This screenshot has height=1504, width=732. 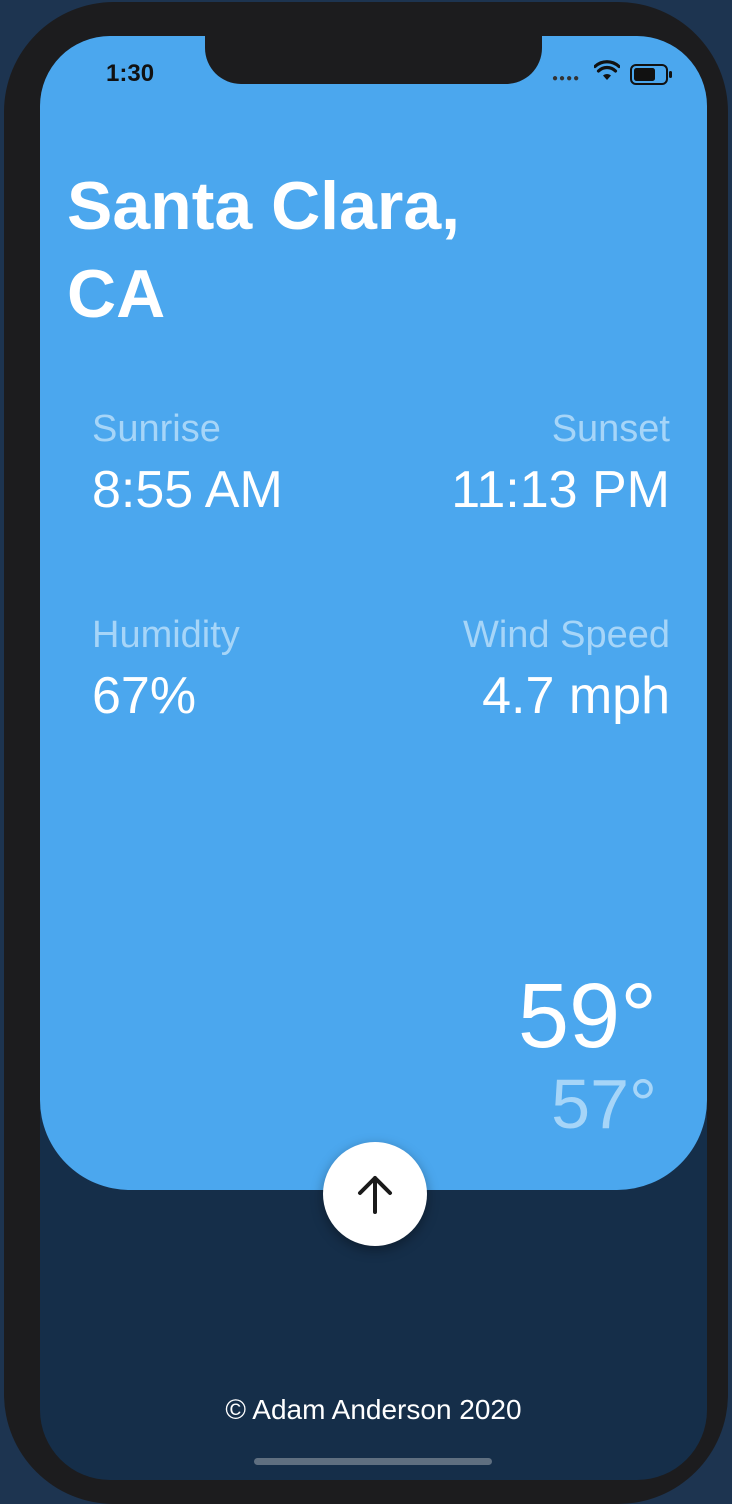 What do you see at coordinates (130, 73) in the screenshot?
I see `status-bar-time: 1:30` at bounding box center [130, 73].